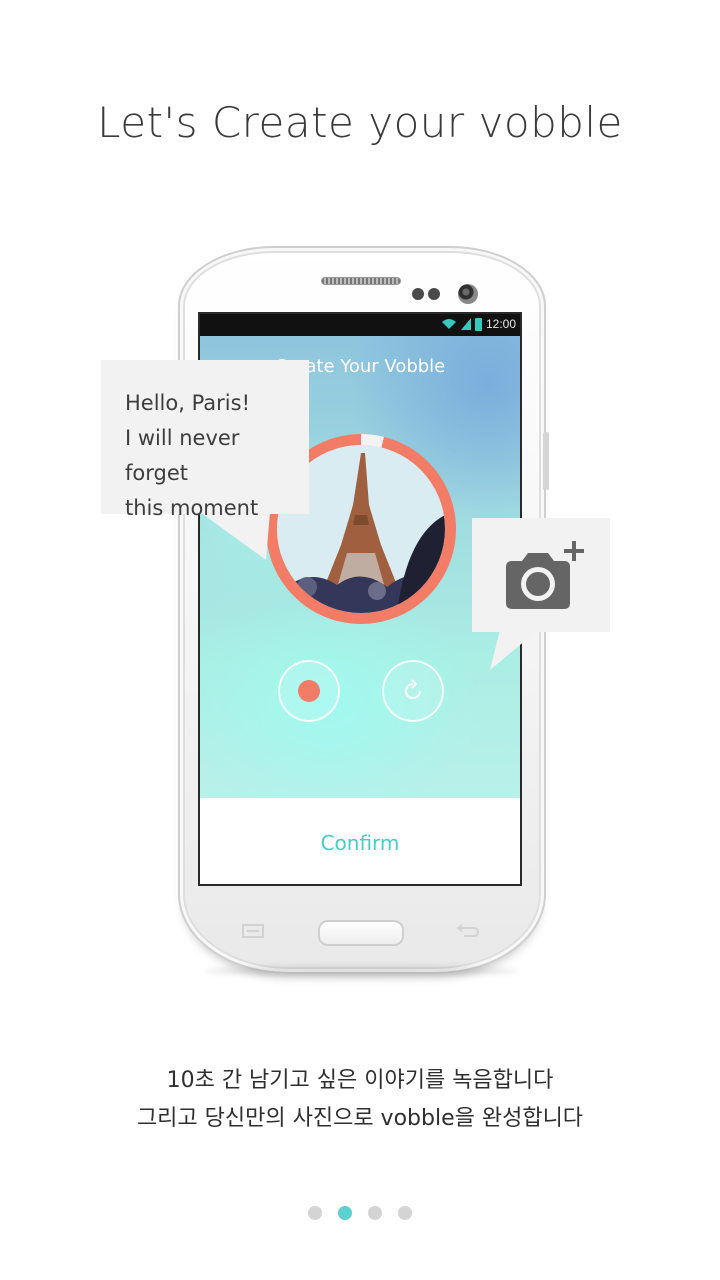 The image size is (720, 1280). Describe the element at coordinates (361, 971) in the screenshot. I see `phone-shadow` at that location.